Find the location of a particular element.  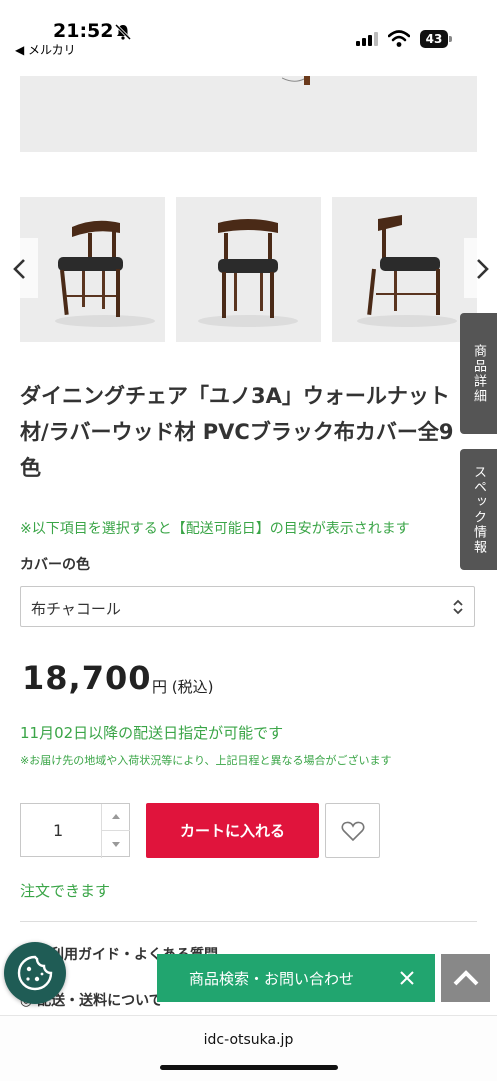

cover-color-value: 布チャコール is located at coordinates (76, 609).